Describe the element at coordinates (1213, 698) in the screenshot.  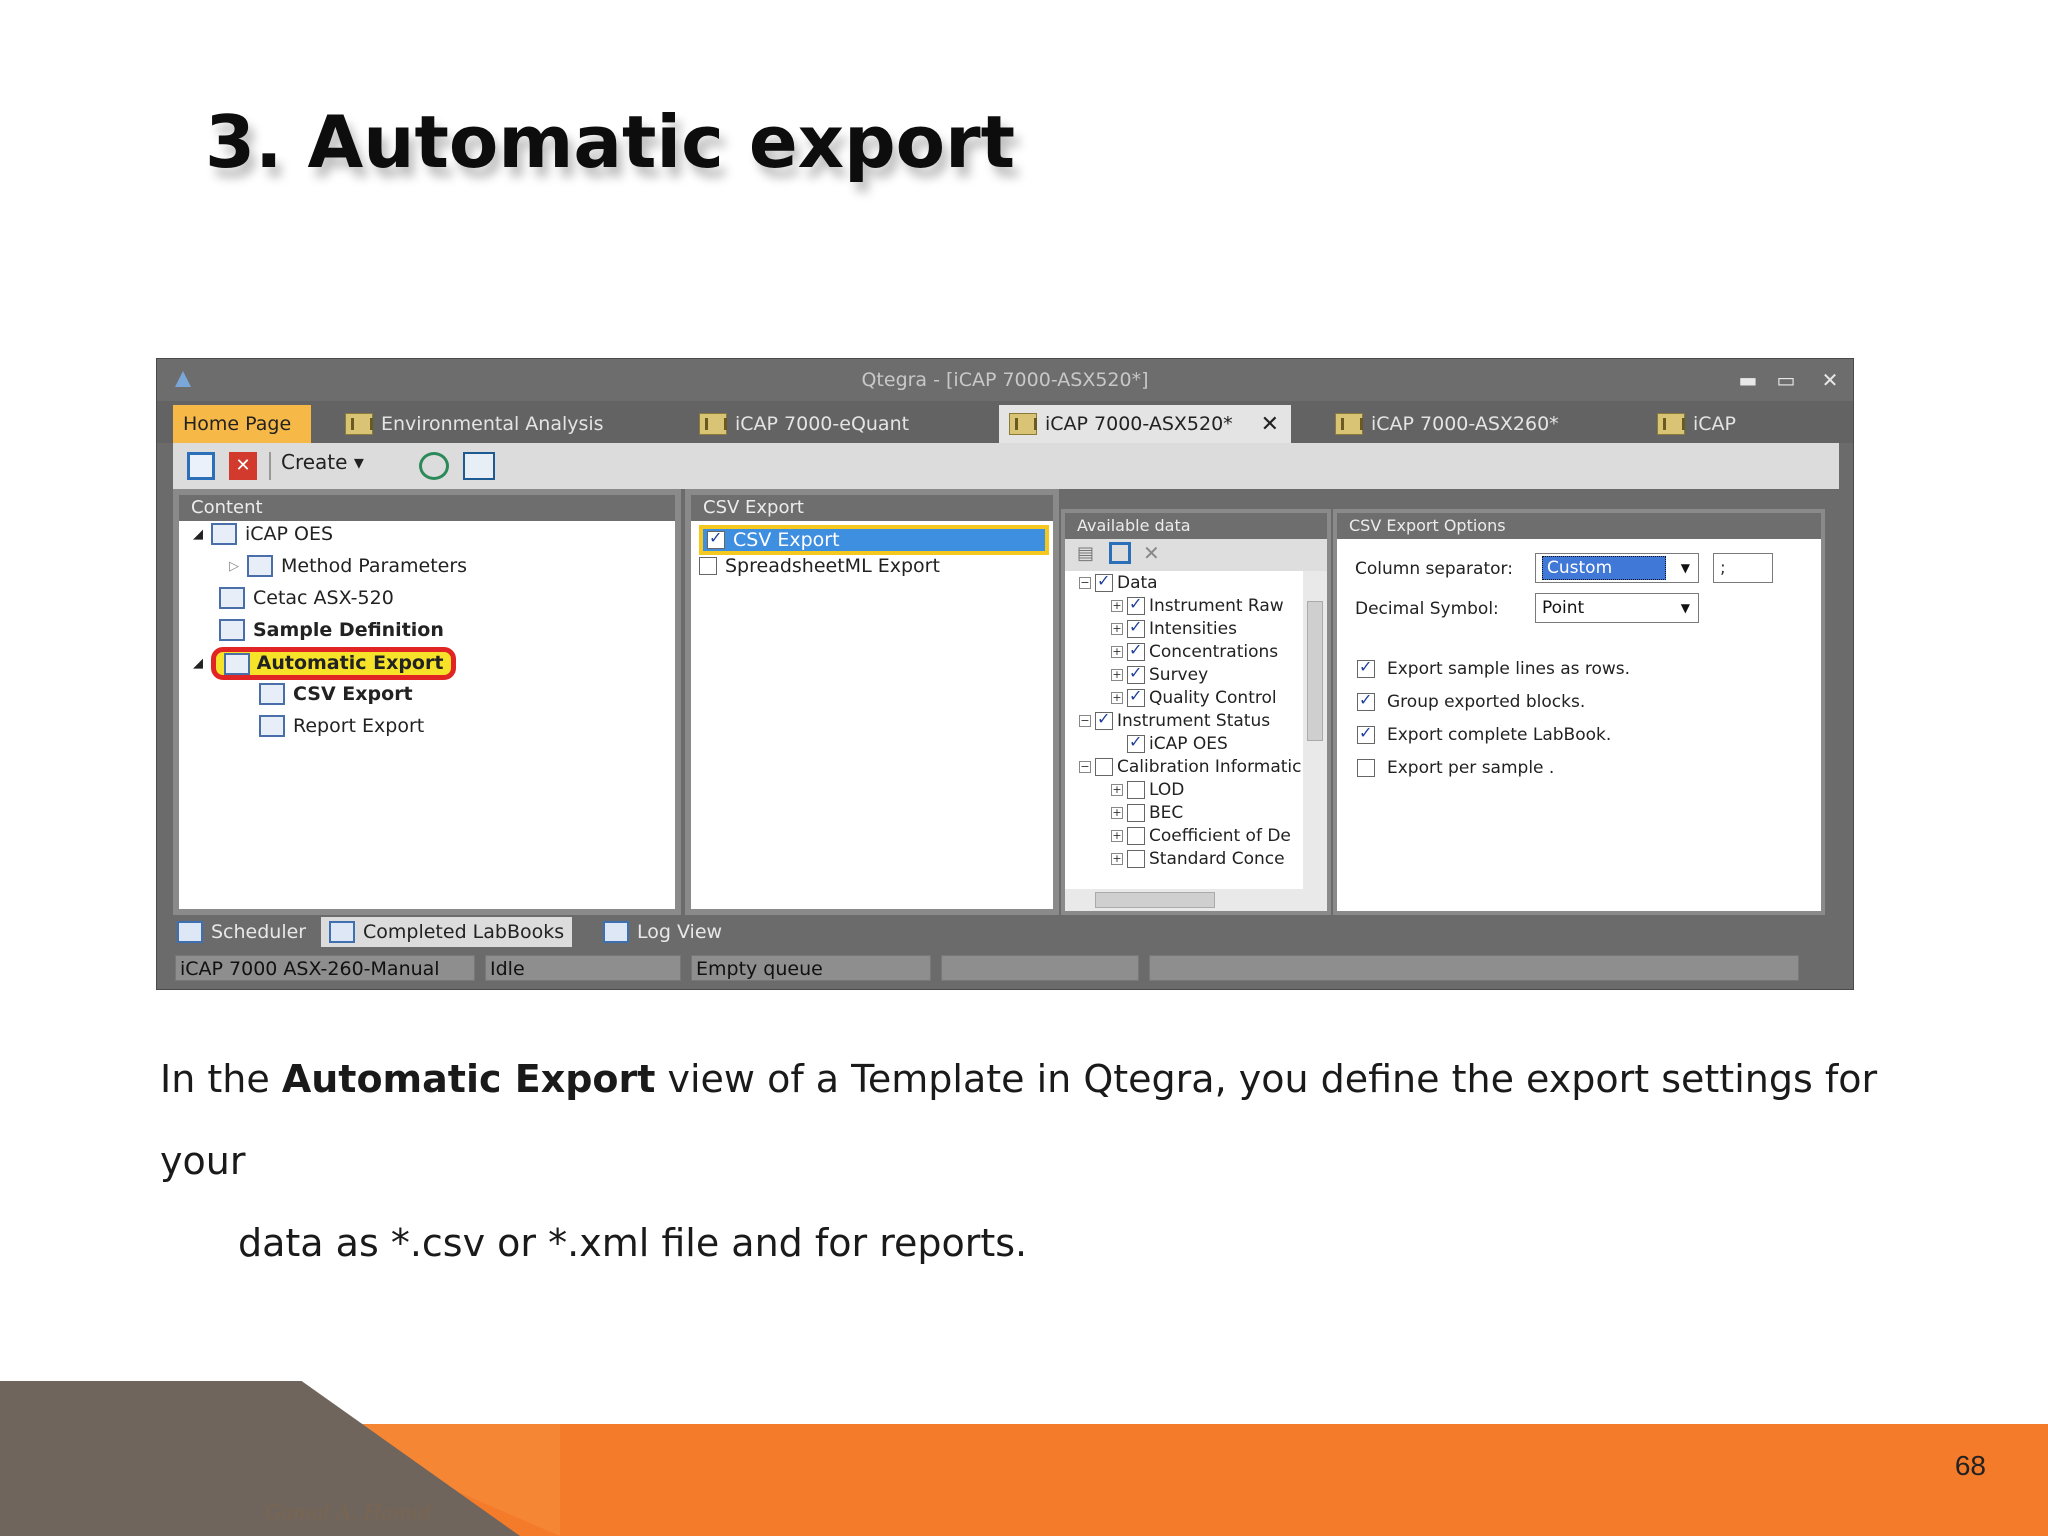
I see `tree-item-label: Quality Control` at that location.